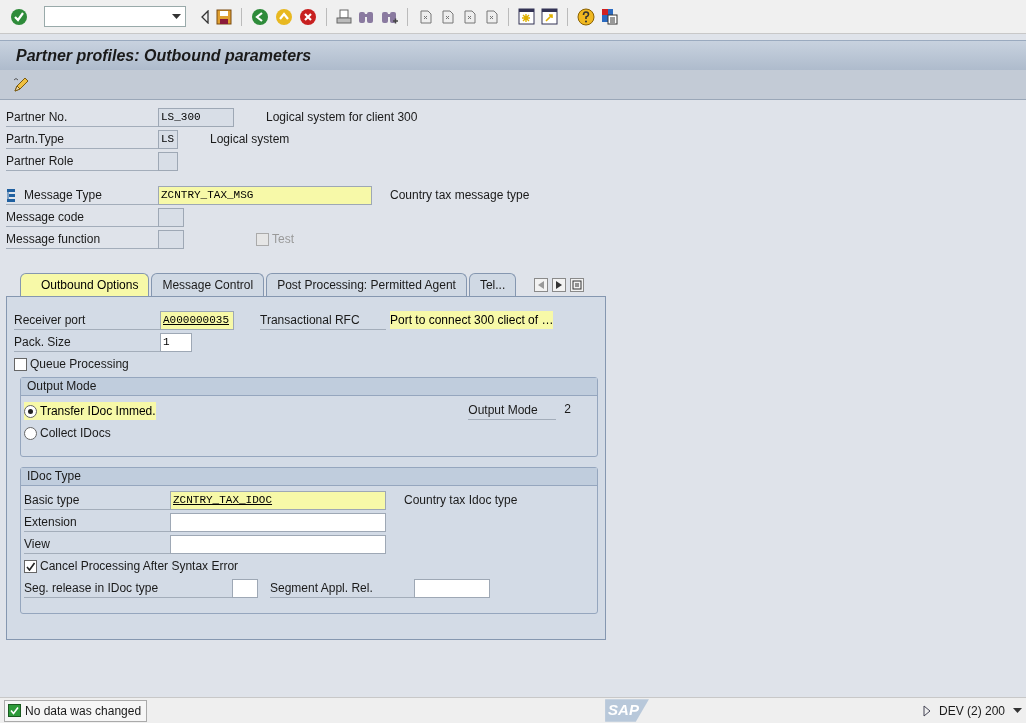  Describe the element at coordinates (224, 16) in the screenshot. I see `save-icon` at that location.